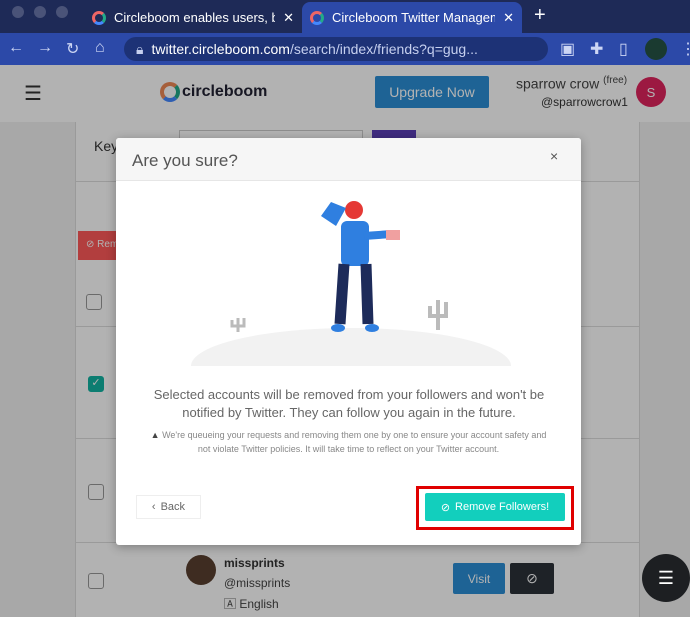  Describe the element at coordinates (351, 283) in the screenshot. I see `confused-person-illustration` at that location.